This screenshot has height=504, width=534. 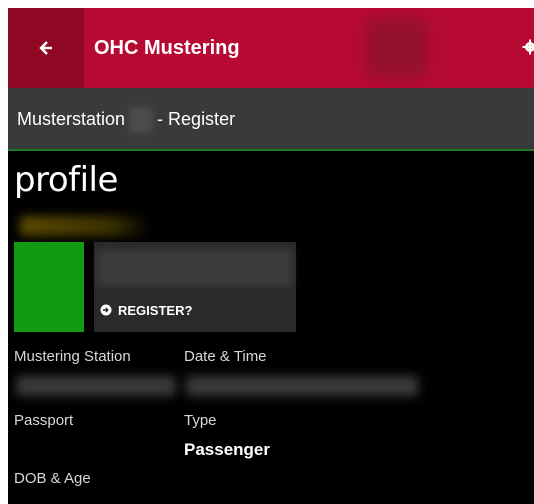 I want to click on breadcrumb-register: - Register, so click(x=196, y=119).